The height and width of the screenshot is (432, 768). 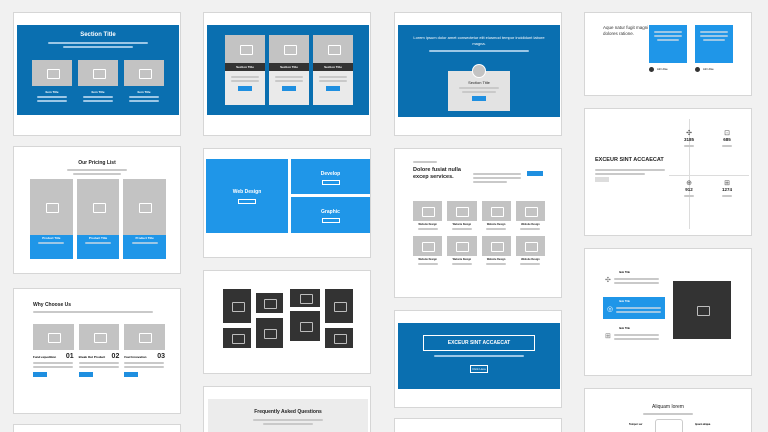 What do you see at coordinates (330, 215) in the screenshot?
I see `service-graphic: Graphic` at bounding box center [330, 215].